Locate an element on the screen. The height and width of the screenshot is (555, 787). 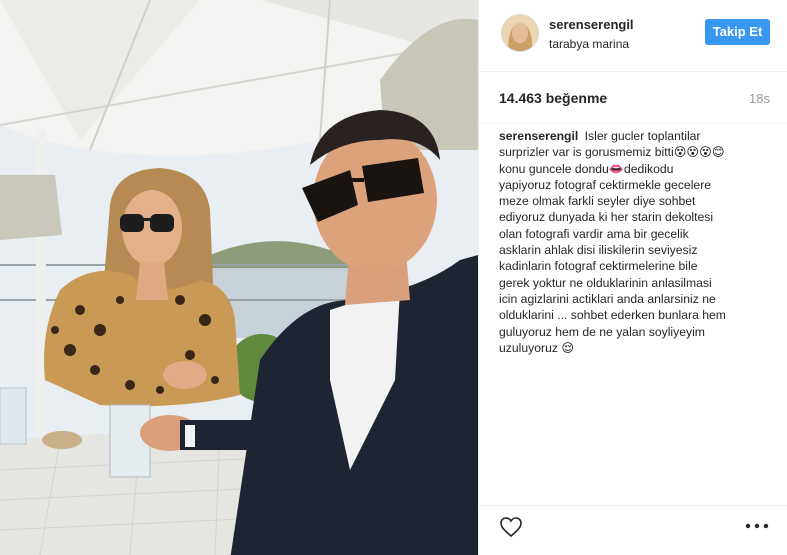
caption-username: serenserengil is located at coordinates (538, 136).